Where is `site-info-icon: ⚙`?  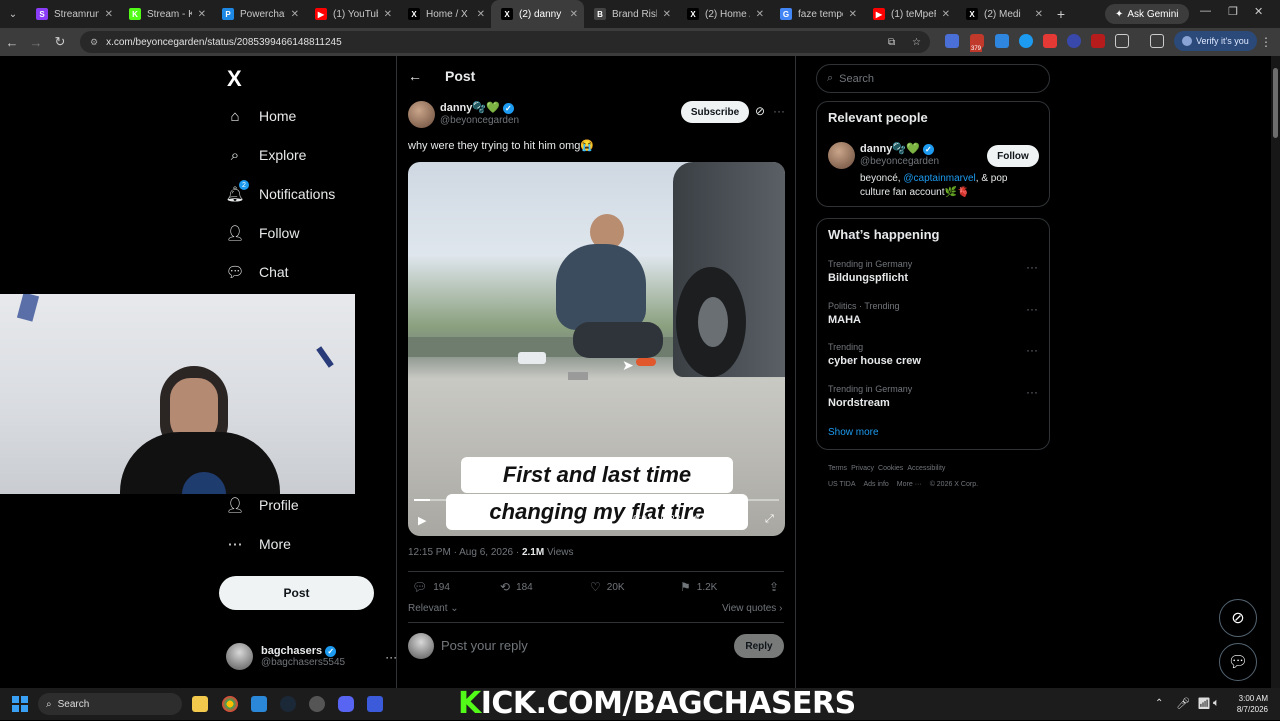 site-info-icon: ⚙ is located at coordinates (94, 42).